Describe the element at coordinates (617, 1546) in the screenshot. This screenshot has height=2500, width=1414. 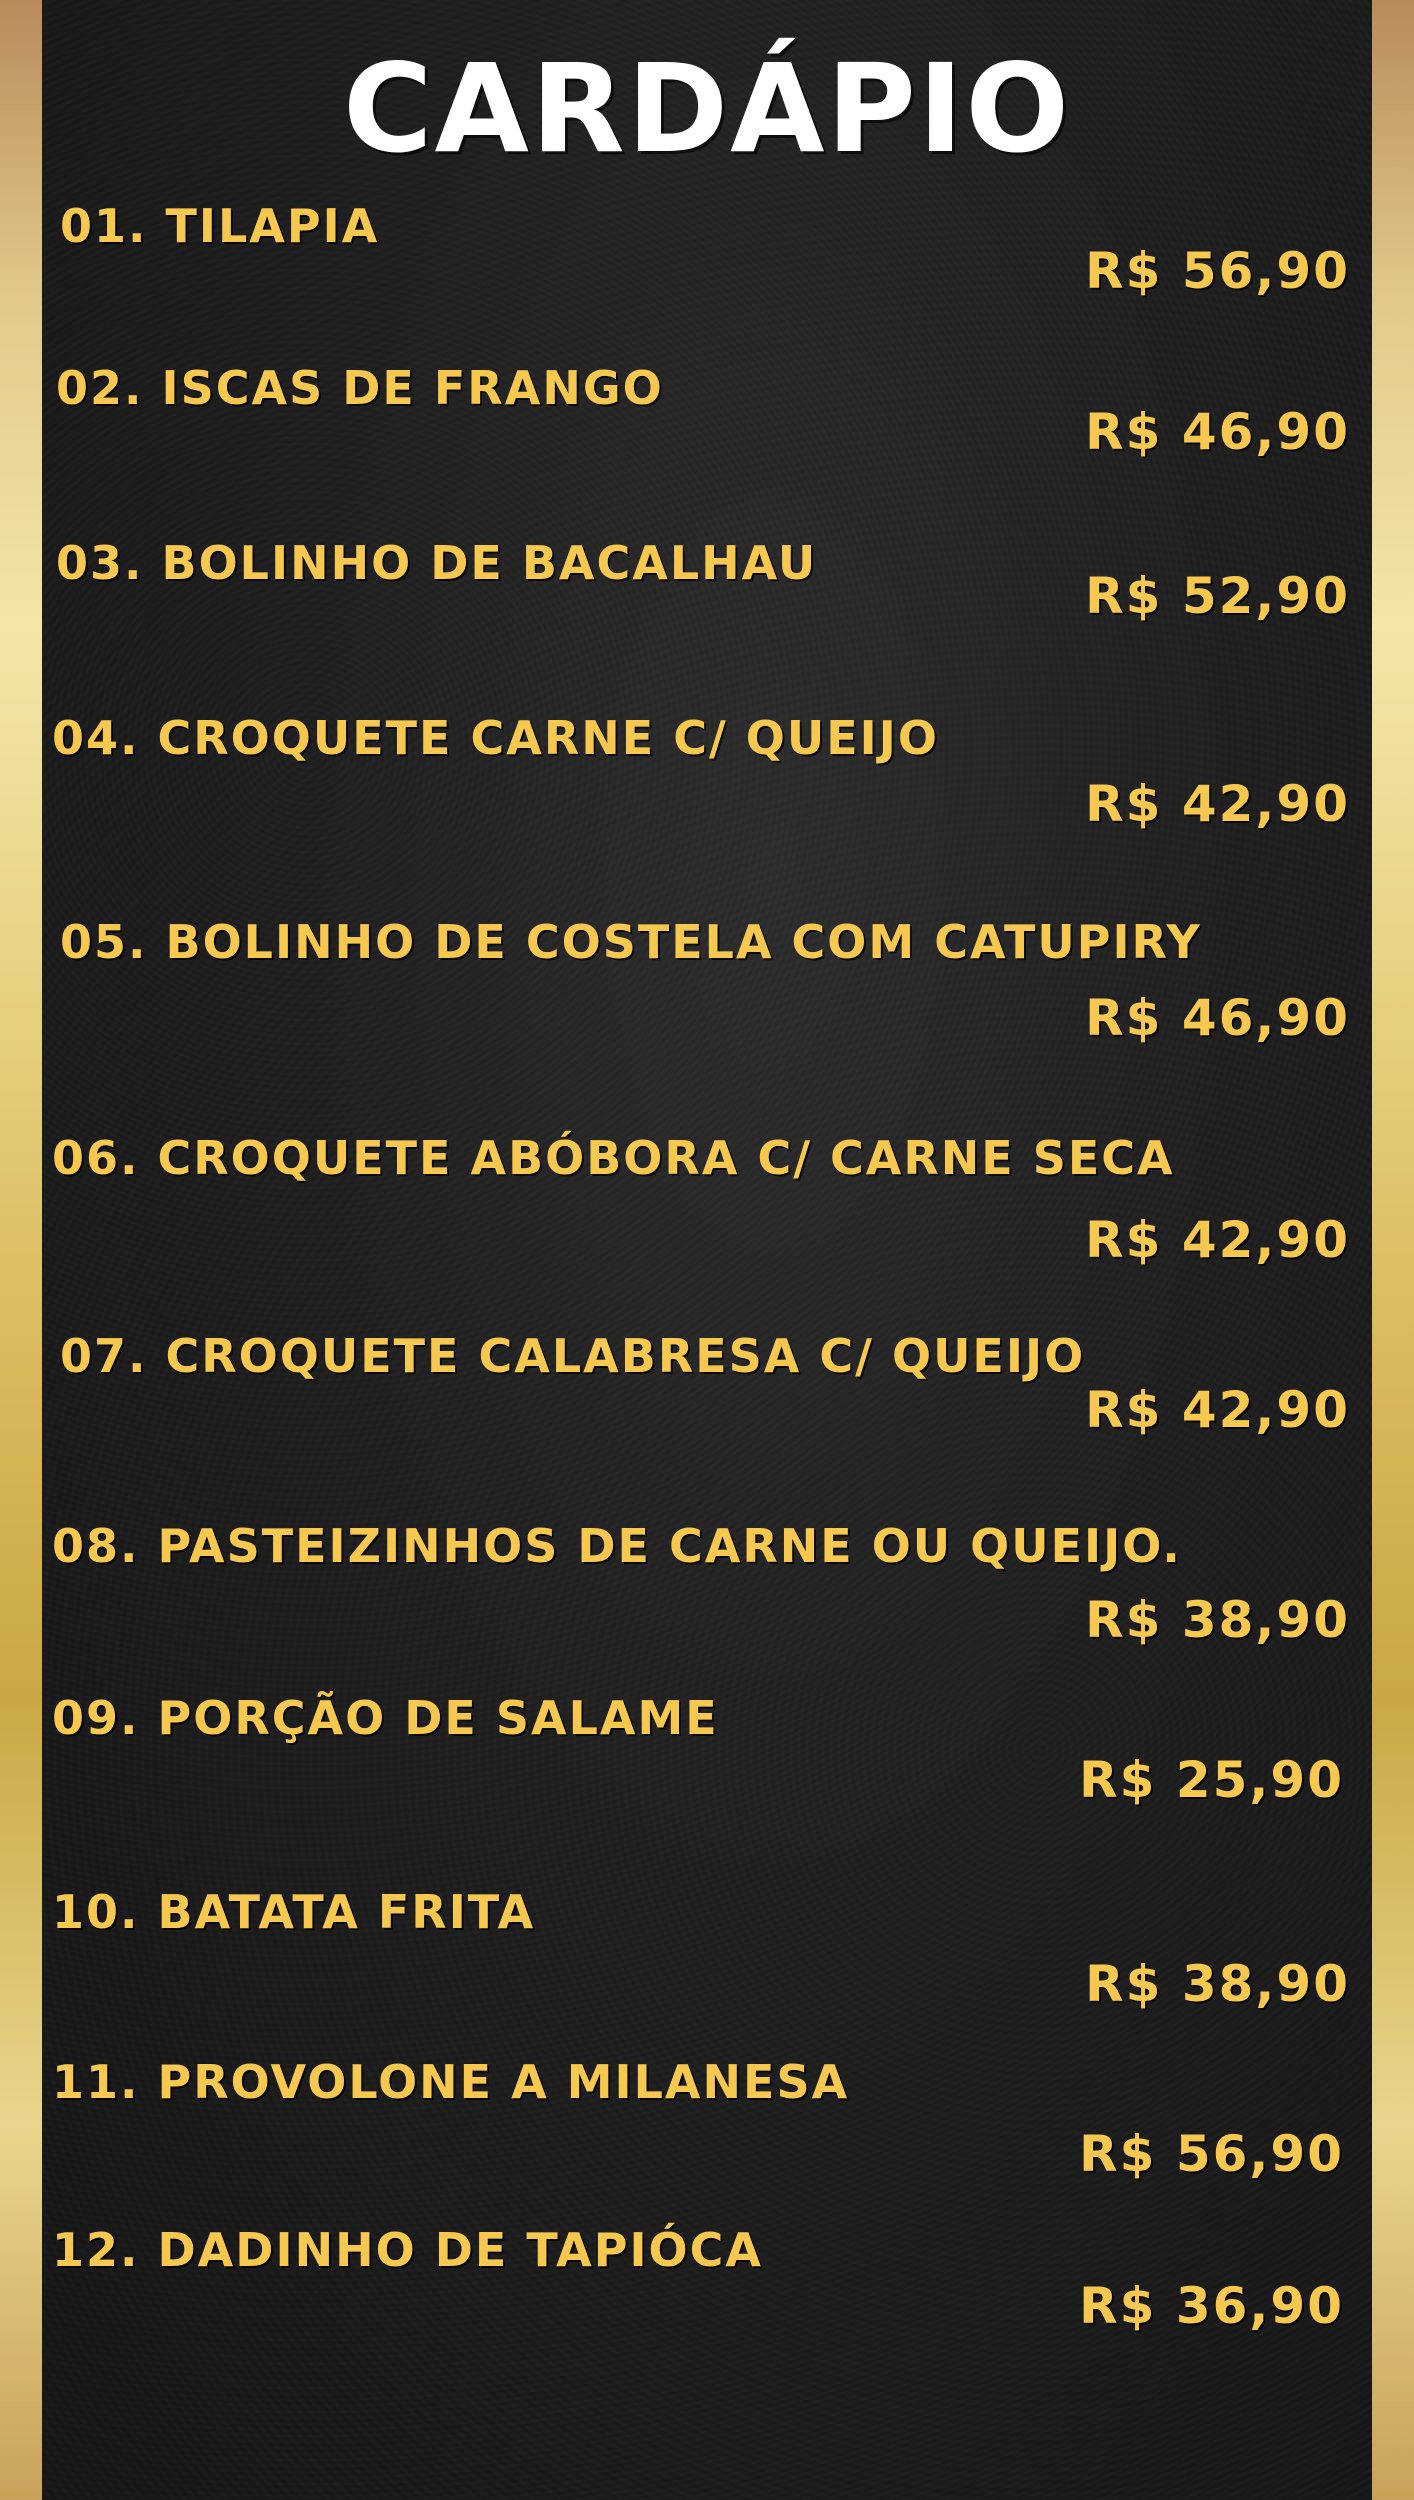
I see `menu-item-name: 08. PASTEIZINHOS DE CARNE OU QUEIJO.` at that location.